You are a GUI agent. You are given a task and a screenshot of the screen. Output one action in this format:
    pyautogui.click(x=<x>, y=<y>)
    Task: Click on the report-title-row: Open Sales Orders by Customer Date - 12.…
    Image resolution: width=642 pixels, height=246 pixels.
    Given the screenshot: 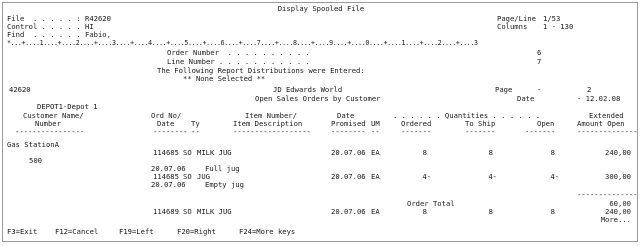 What is the action you would take?
    pyautogui.click(x=321, y=99)
    